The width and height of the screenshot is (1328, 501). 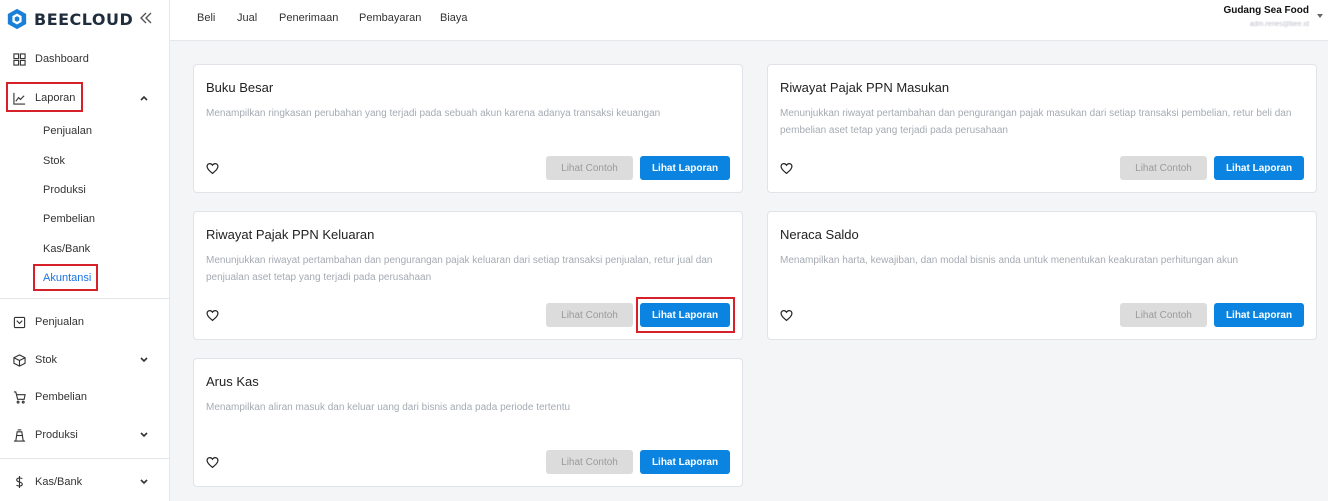 What do you see at coordinates (69, 219) in the screenshot?
I see `submenu-item-pembelian: Pembelian` at bounding box center [69, 219].